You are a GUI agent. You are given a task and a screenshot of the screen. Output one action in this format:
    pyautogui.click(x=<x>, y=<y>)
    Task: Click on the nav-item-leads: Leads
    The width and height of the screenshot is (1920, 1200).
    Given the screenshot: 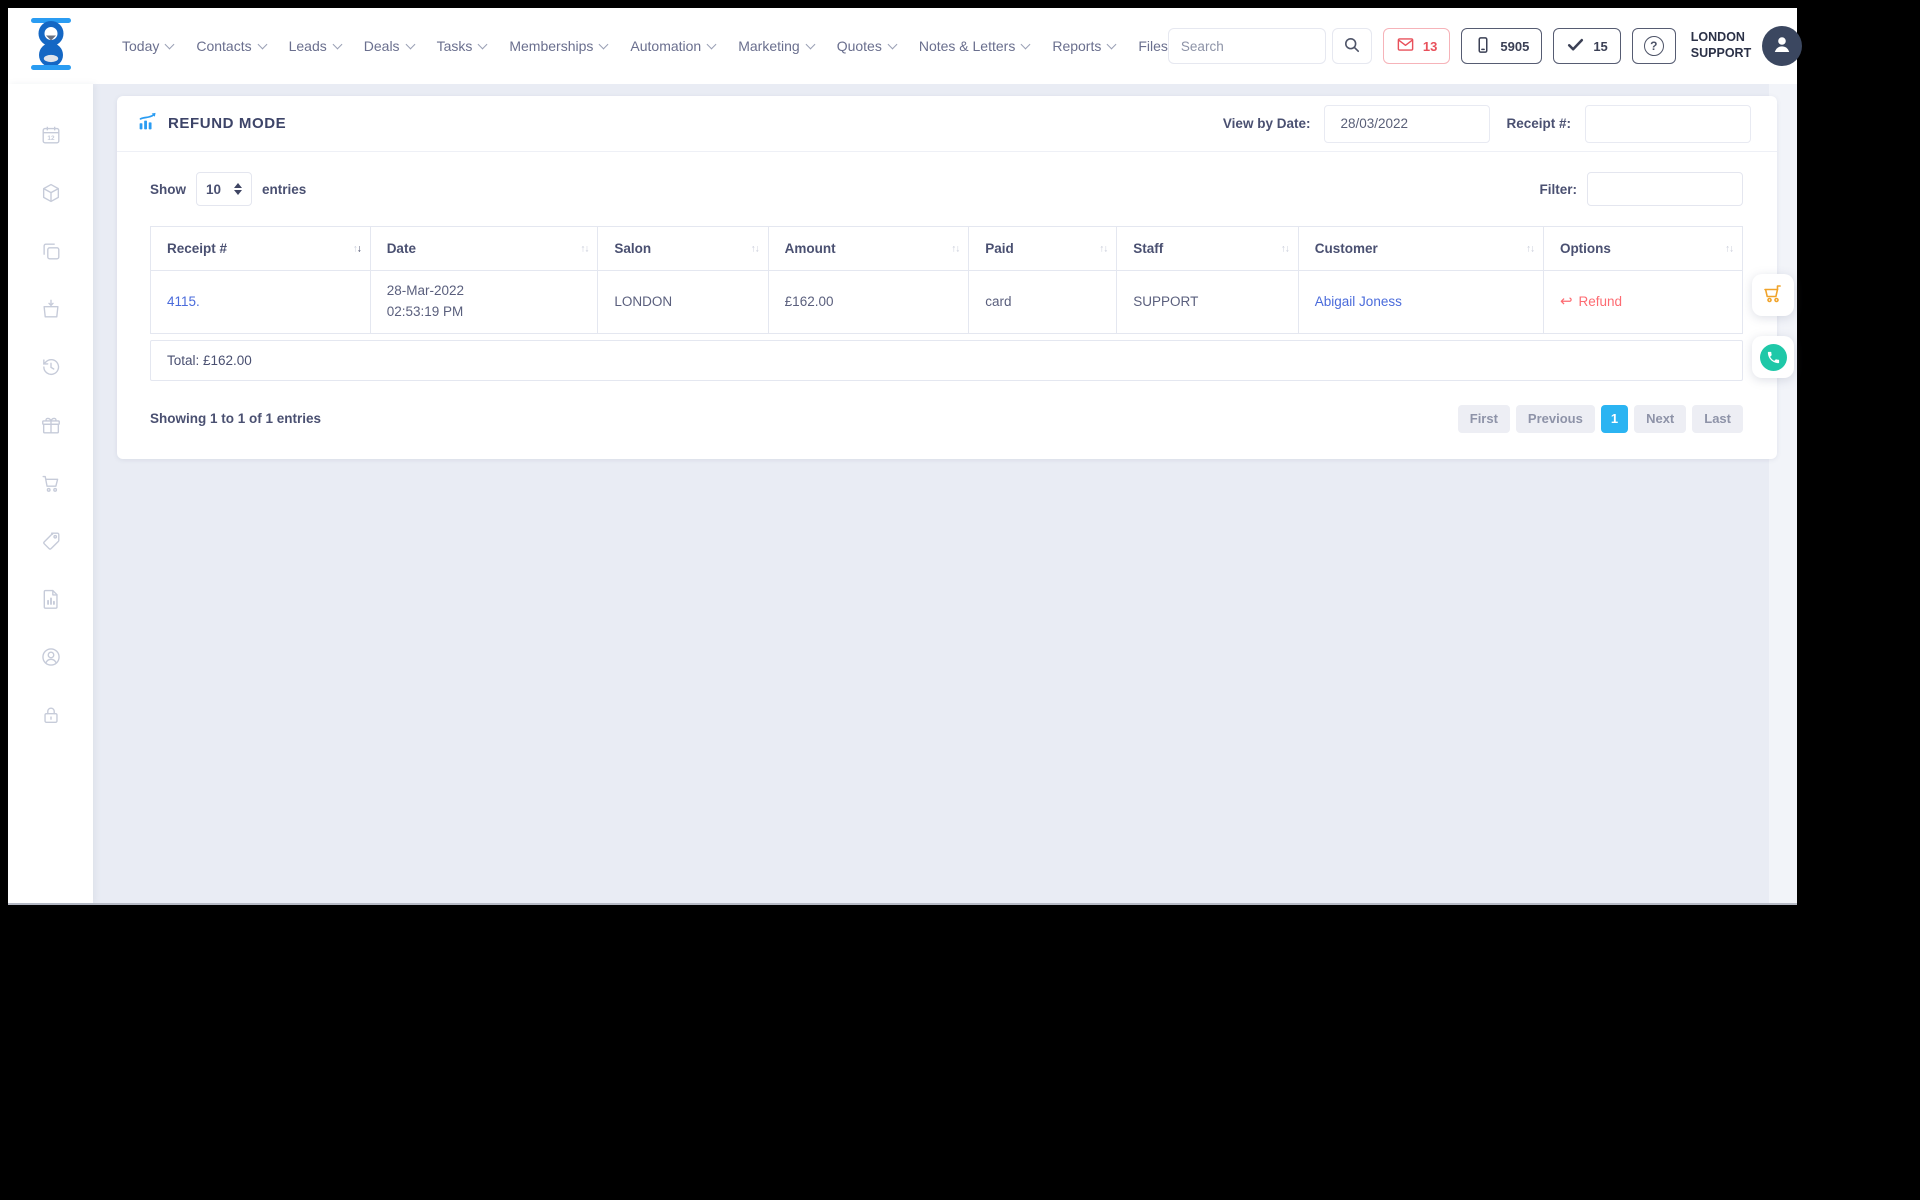 What is the action you would take?
    pyautogui.click(x=315, y=46)
    